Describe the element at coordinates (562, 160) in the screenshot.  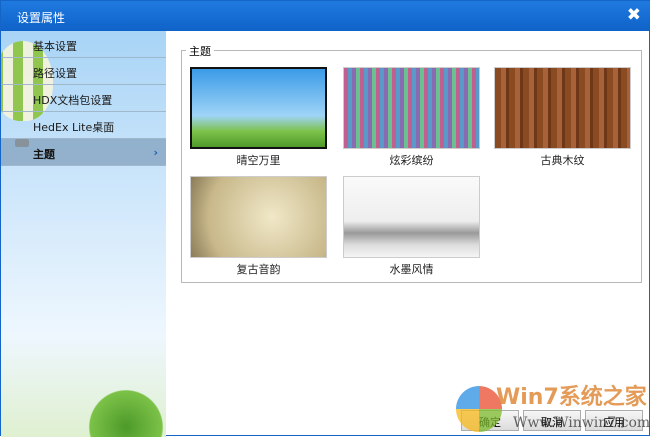
I see `theme-label: 古典木纹` at that location.